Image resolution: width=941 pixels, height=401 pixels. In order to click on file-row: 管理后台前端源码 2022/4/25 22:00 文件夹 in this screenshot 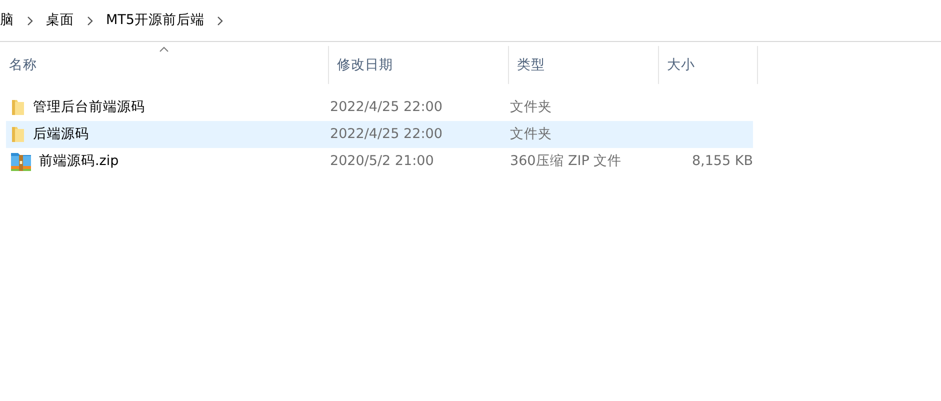, I will do `click(379, 107)`.